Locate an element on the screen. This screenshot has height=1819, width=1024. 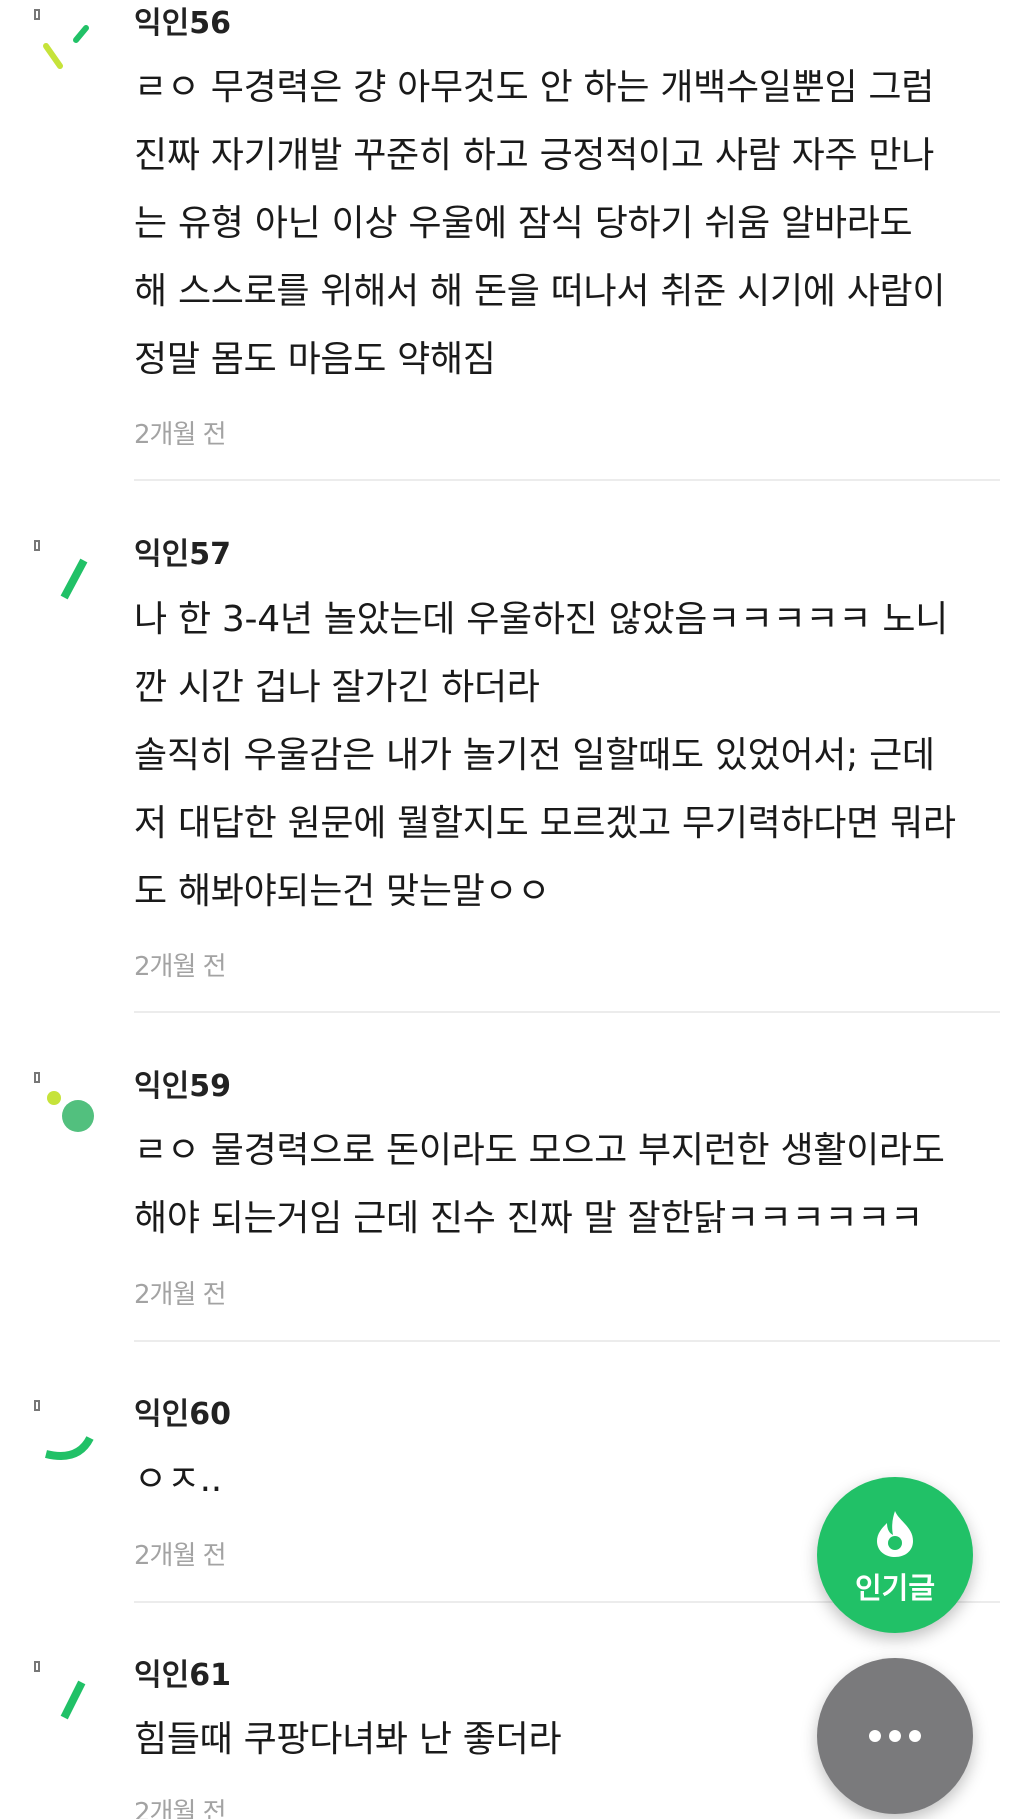
comment-line: 솔직히 우울감은 내가 놀기전 일할때도 있었어서; 근데 is located at coordinates (534, 755).